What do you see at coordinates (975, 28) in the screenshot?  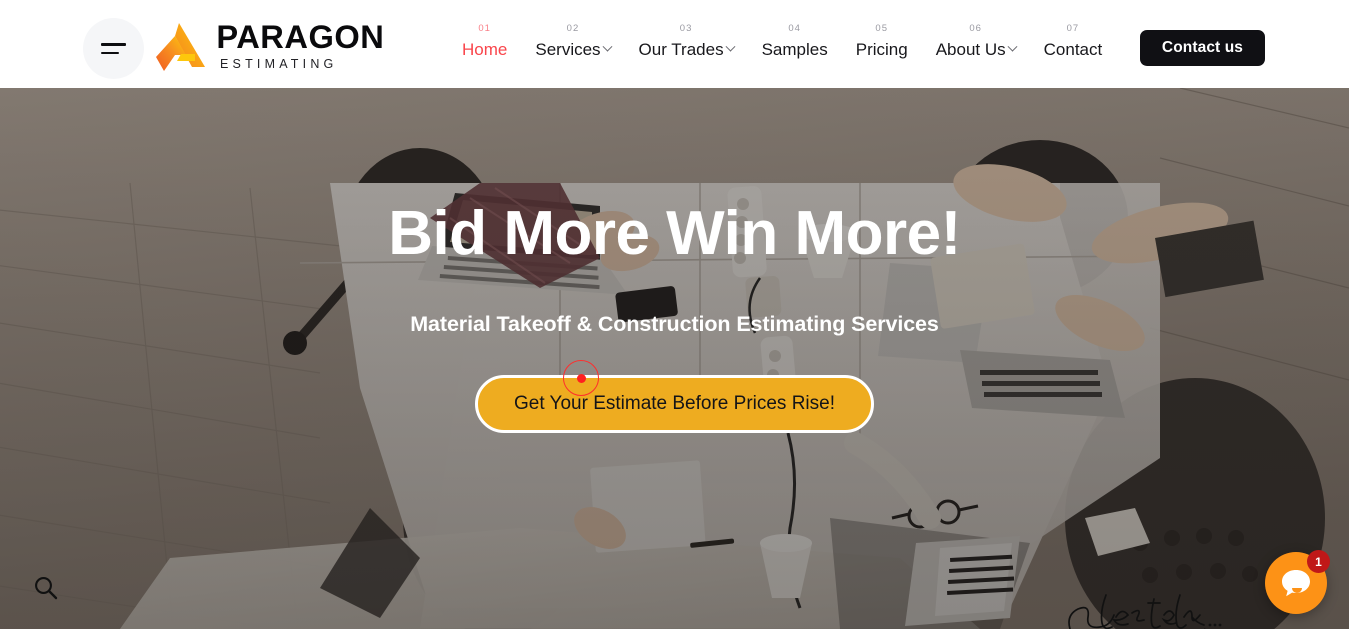 I see `nav-number: 06` at bounding box center [975, 28].